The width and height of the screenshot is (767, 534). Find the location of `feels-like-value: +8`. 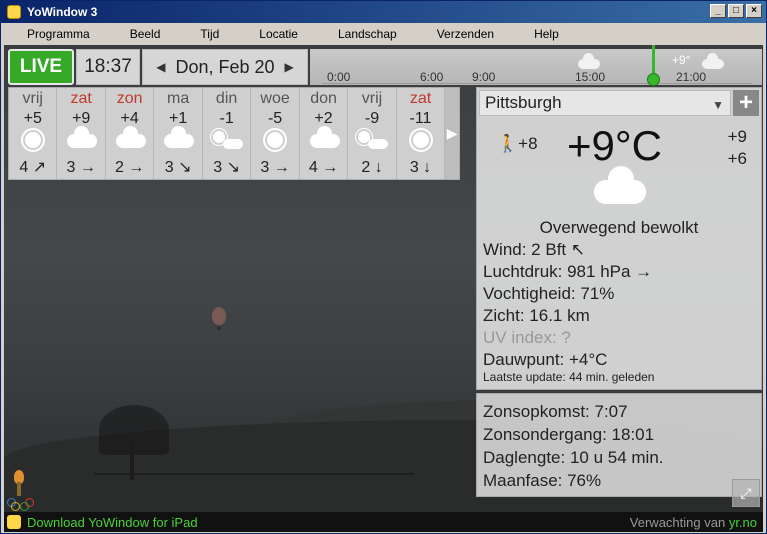

feels-like-value: +8 is located at coordinates (528, 143).